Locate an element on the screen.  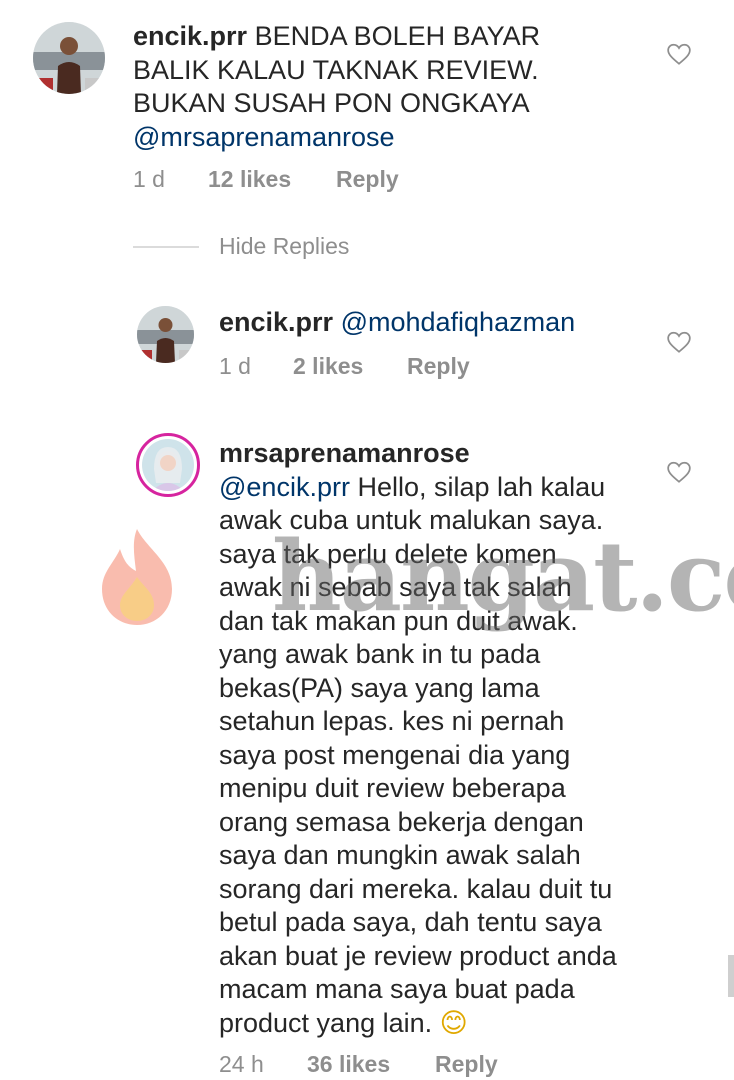
reply-mention: @encik.prr is located at coordinates (284, 487).